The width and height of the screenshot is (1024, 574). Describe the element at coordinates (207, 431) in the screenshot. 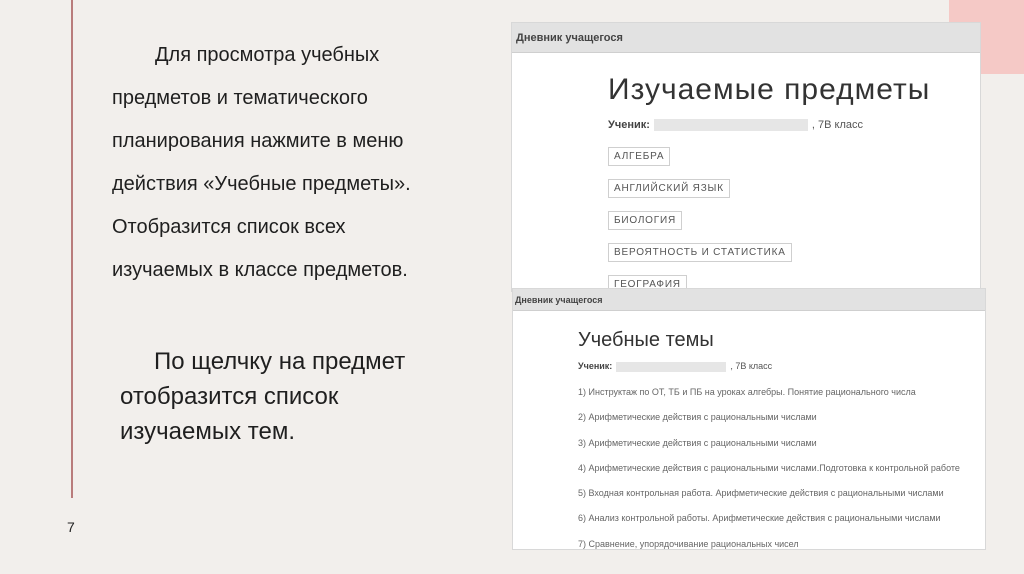

I see `text-line: изучаемых тем.` at that location.